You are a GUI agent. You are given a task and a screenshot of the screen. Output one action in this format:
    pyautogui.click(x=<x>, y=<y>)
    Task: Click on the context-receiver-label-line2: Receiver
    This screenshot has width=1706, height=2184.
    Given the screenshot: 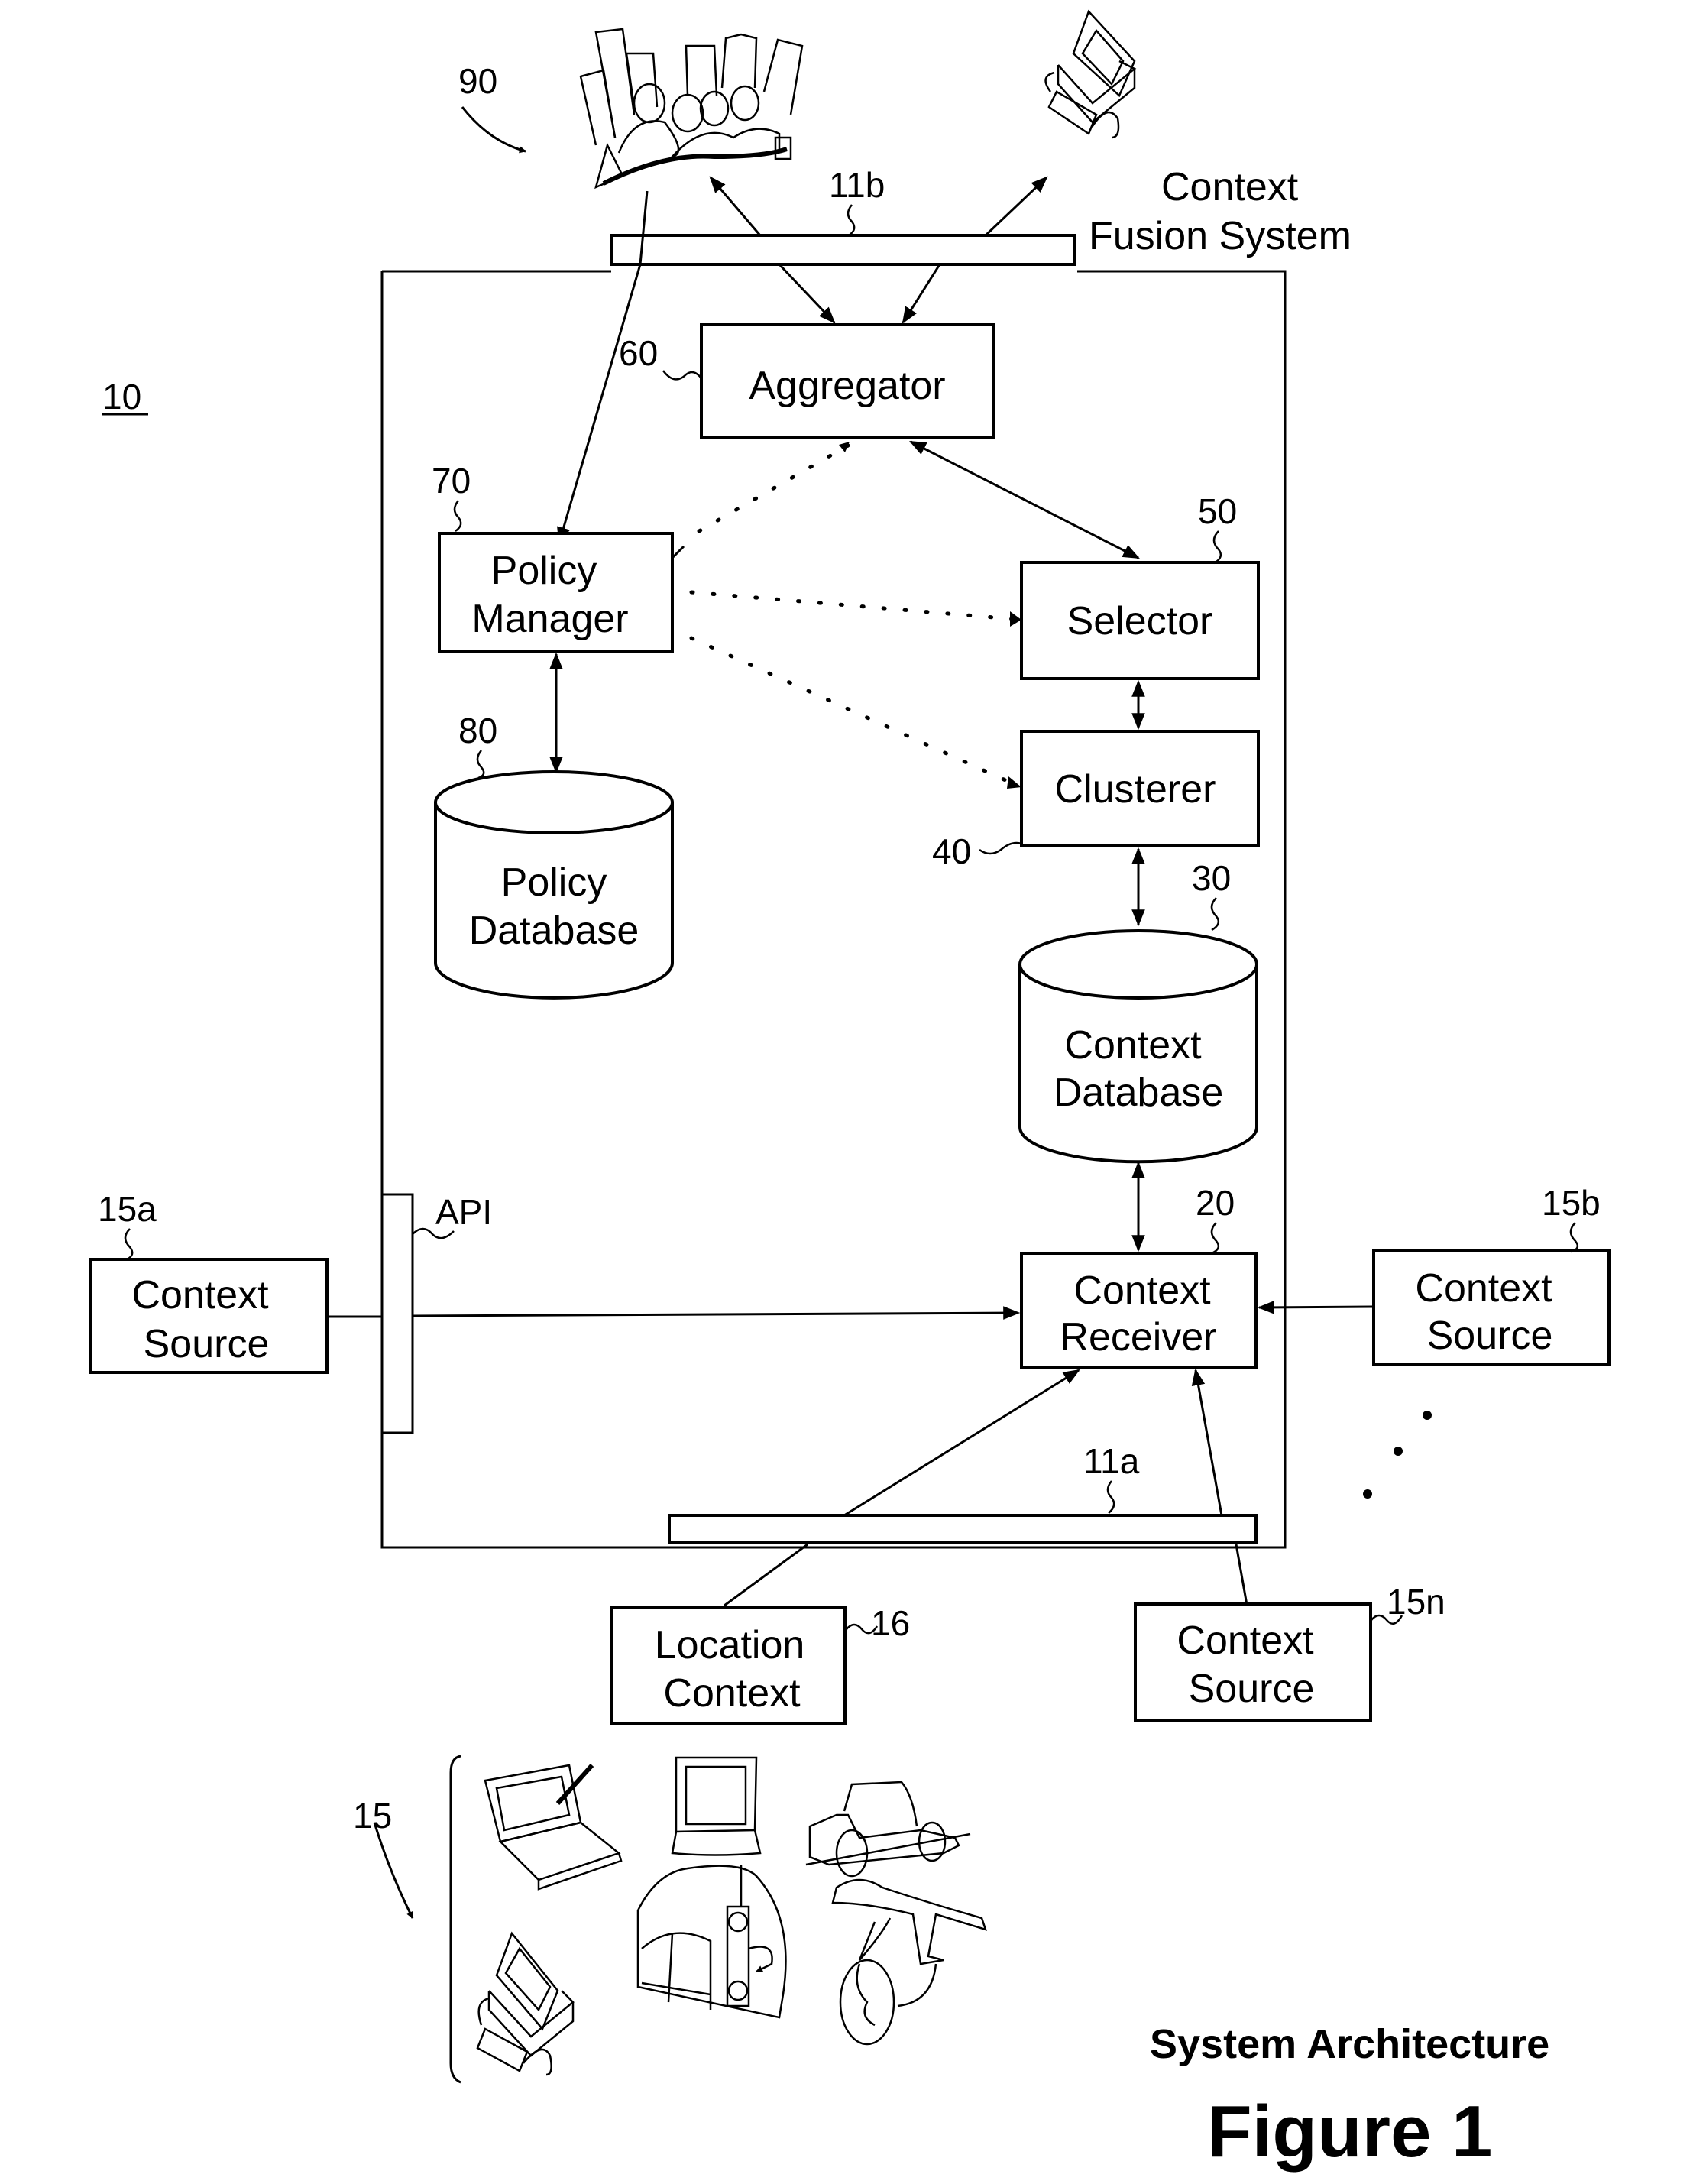 What is the action you would take?
    pyautogui.click(x=1138, y=1337)
    